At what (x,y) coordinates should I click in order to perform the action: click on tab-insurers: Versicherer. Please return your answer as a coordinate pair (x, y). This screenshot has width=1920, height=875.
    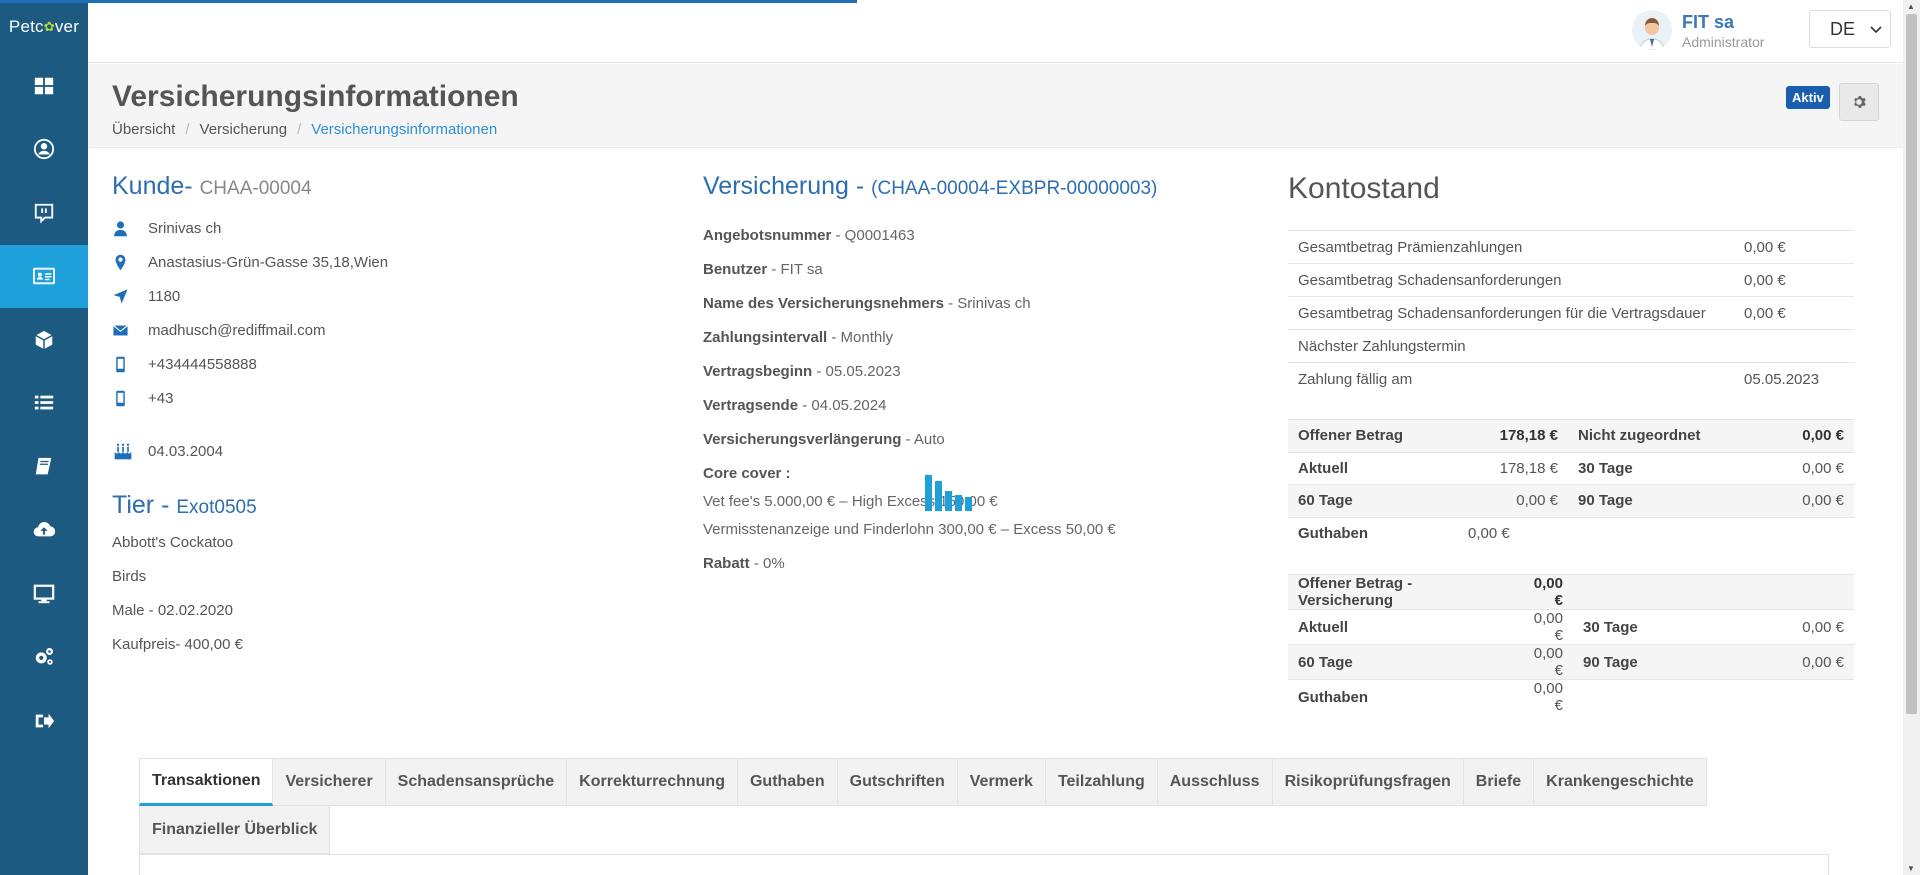
    Looking at the image, I should click on (329, 782).